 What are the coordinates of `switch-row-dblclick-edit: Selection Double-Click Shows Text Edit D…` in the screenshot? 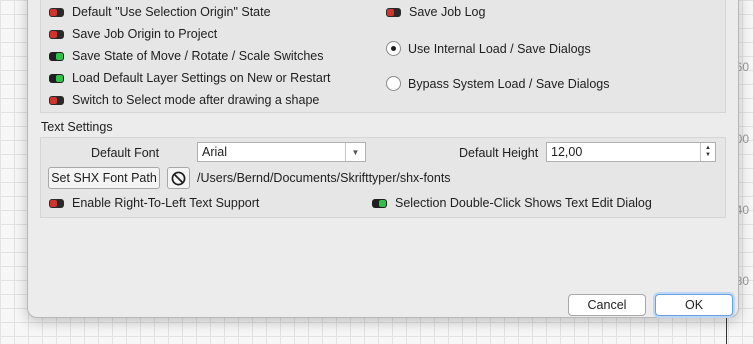 It's located at (512, 203).